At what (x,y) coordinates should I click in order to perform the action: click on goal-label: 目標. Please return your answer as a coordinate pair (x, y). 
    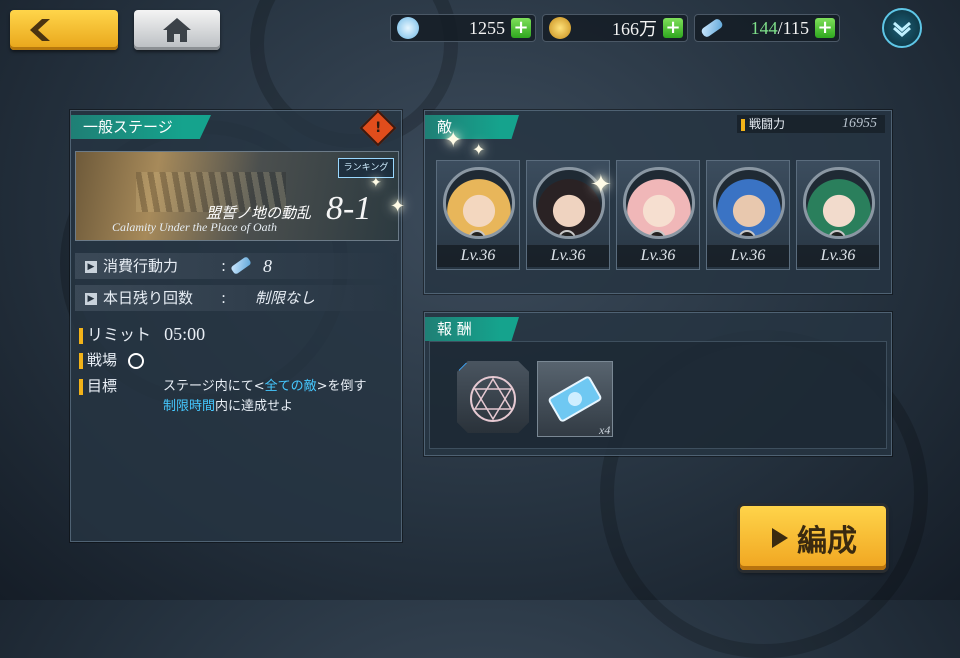
    Looking at the image, I should click on (102, 386).